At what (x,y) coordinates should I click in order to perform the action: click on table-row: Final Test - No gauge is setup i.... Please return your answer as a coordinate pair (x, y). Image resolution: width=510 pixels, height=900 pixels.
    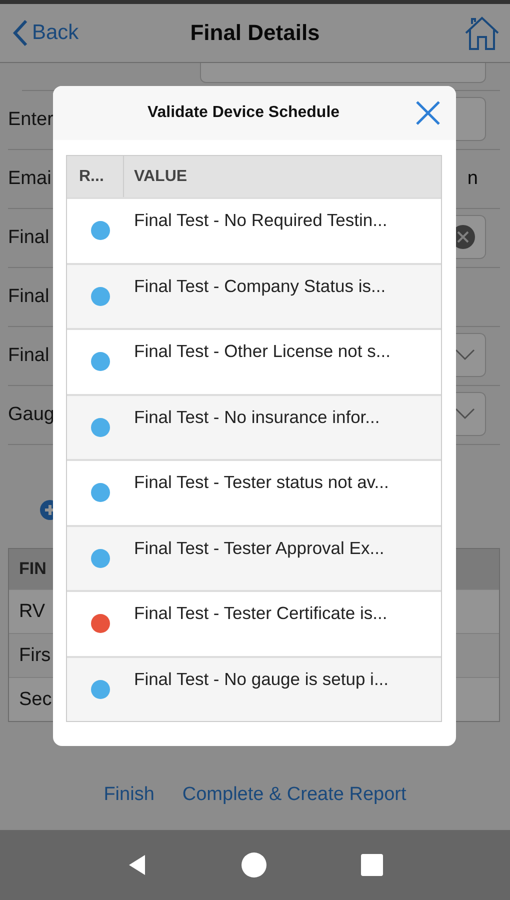
    Looking at the image, I should click on (254, 688).